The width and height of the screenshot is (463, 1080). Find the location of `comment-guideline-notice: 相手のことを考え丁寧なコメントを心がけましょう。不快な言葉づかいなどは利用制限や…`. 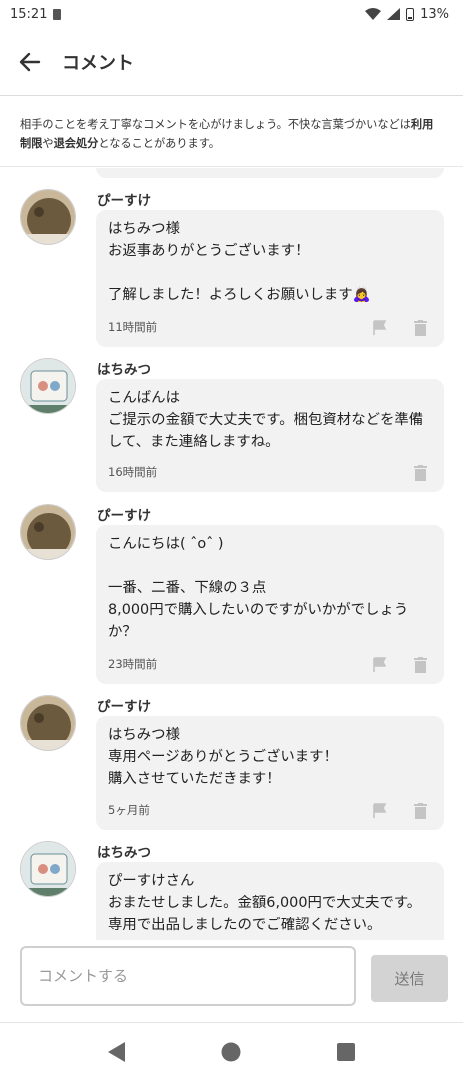

comment-guideline-notice: 相手のことを考え丁寧なコメントを心がけましょう。不快な言葉づかいなどは利用制限や… is located at coordinates (231, 132).